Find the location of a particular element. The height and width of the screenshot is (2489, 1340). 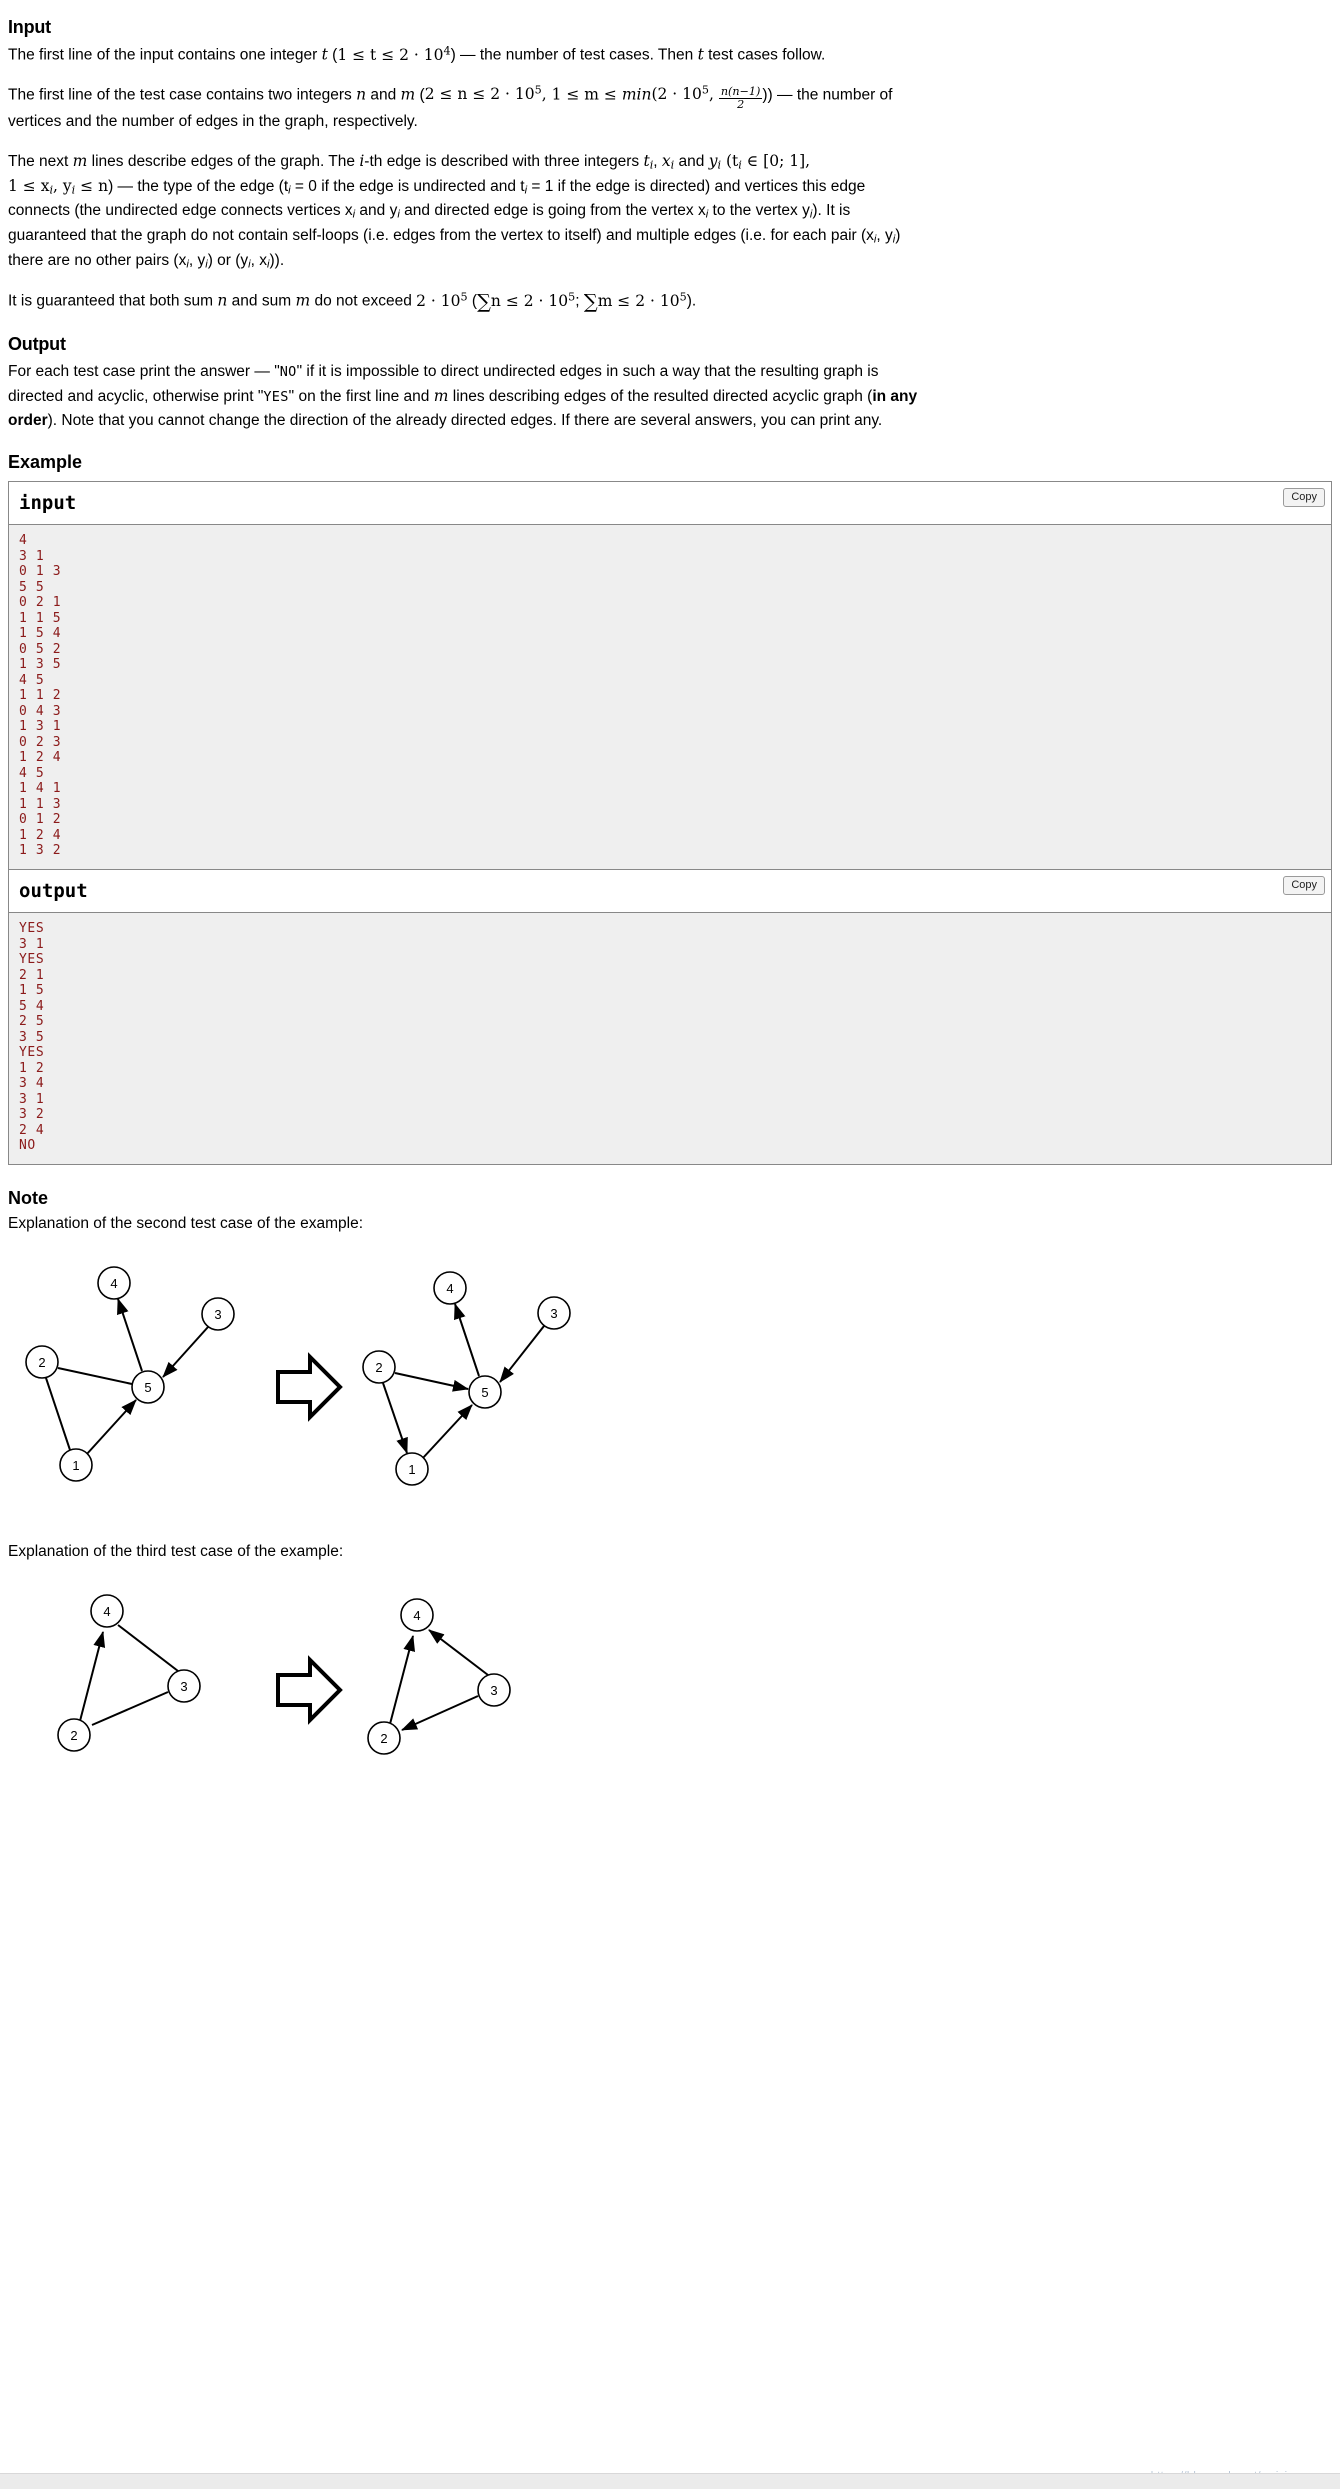

node-4: 4 is located at coordinates (114, 1283).